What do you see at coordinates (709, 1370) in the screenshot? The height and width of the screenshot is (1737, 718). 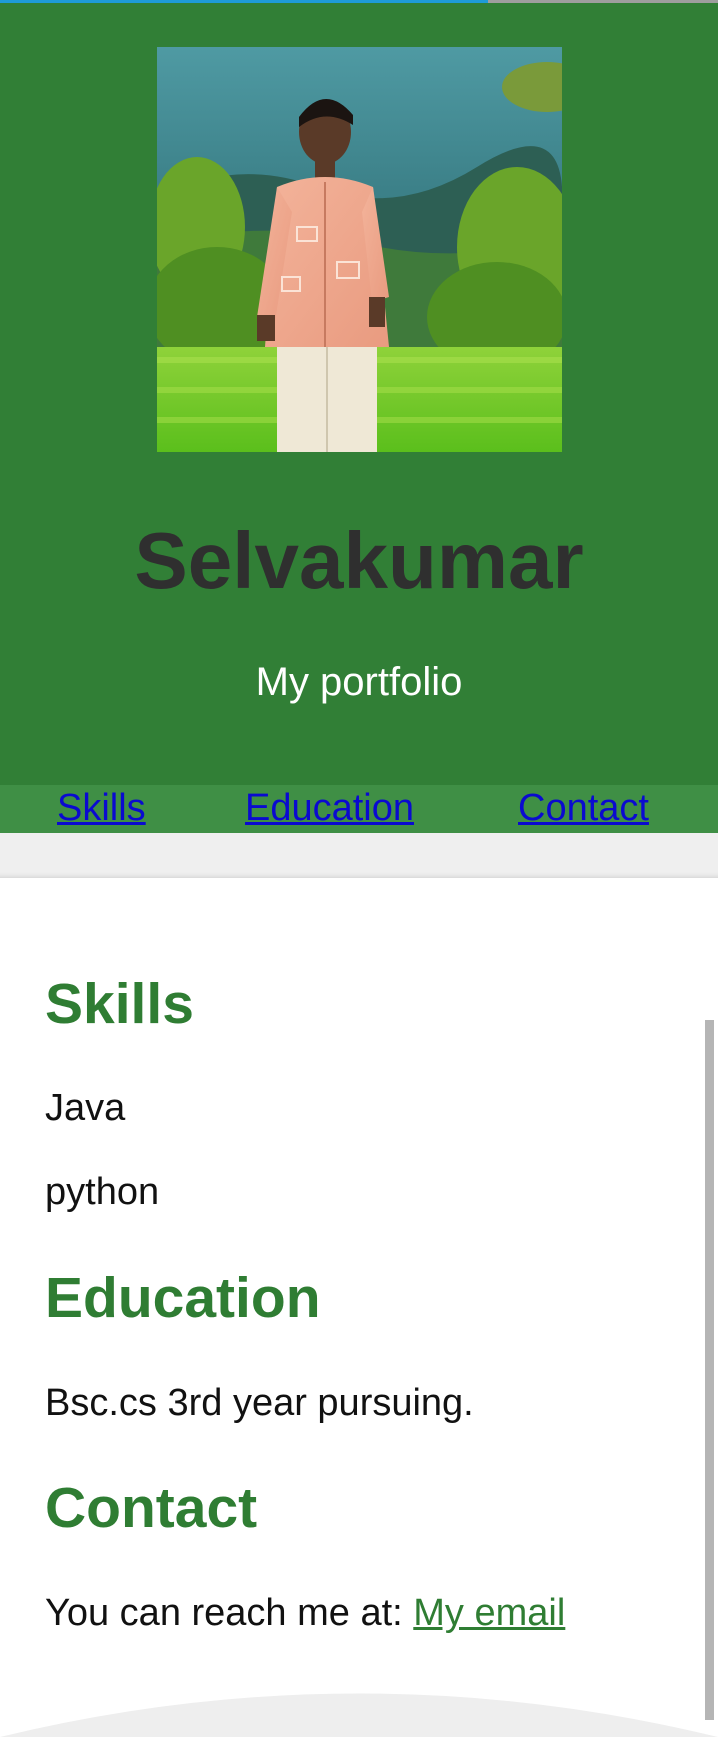 I see `page-scrollbar` at bounding box center [709, 1370].